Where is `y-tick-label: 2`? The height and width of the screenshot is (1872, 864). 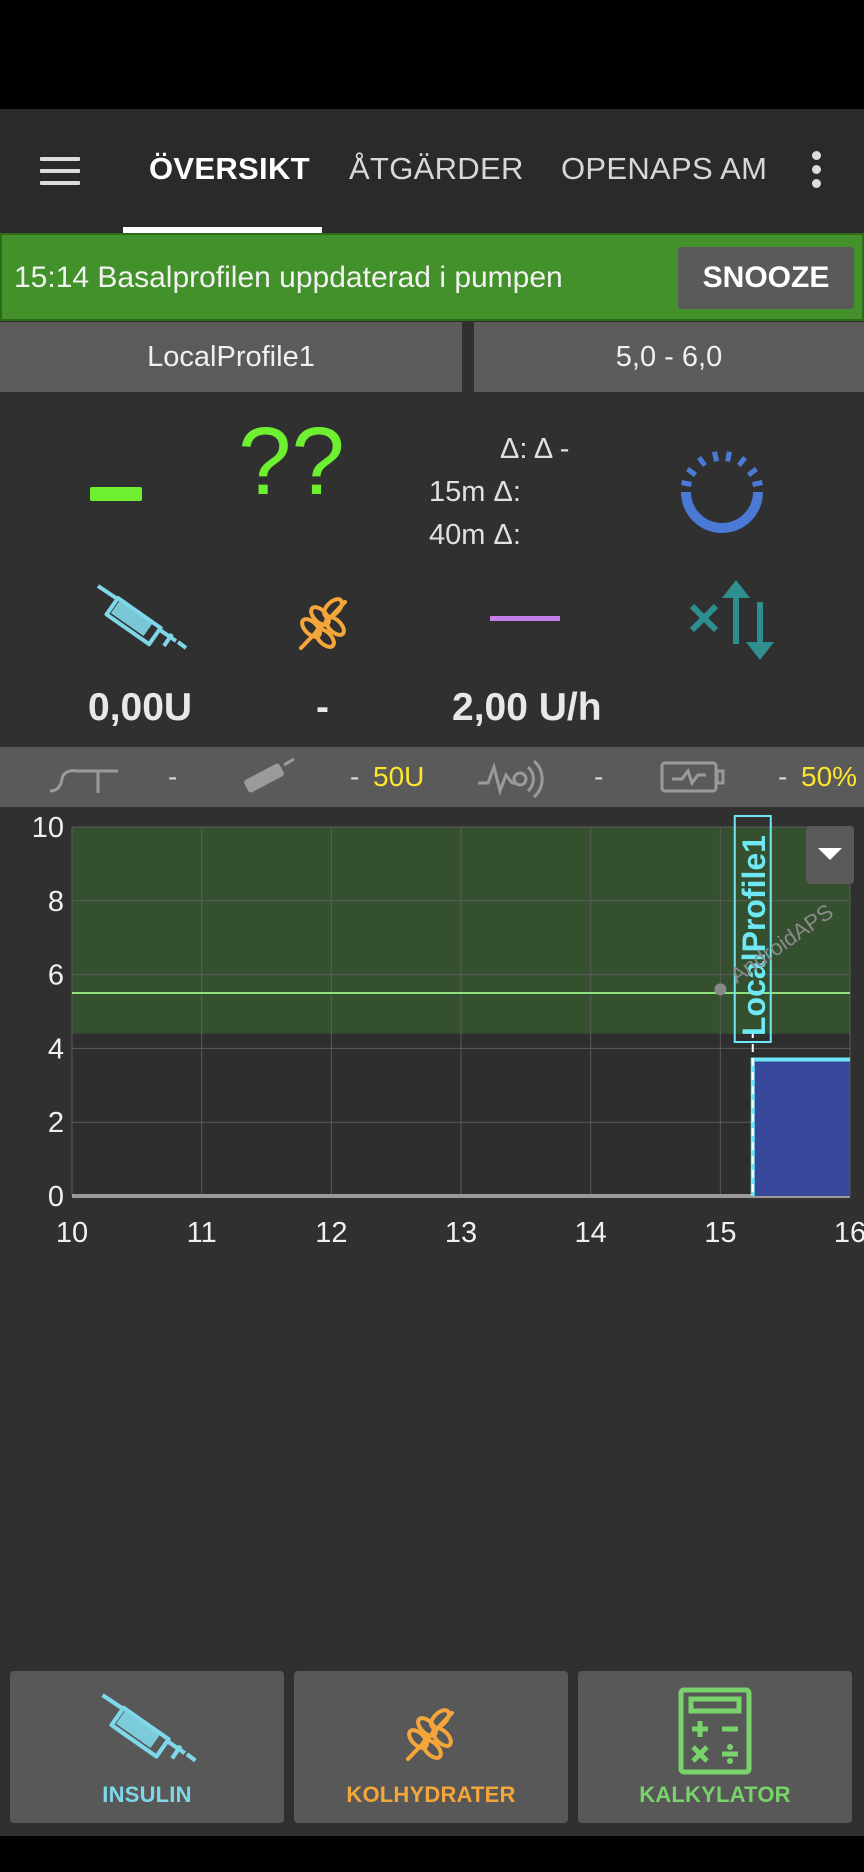
y-tick-label: 2 is located at coordinates (56, 1123).